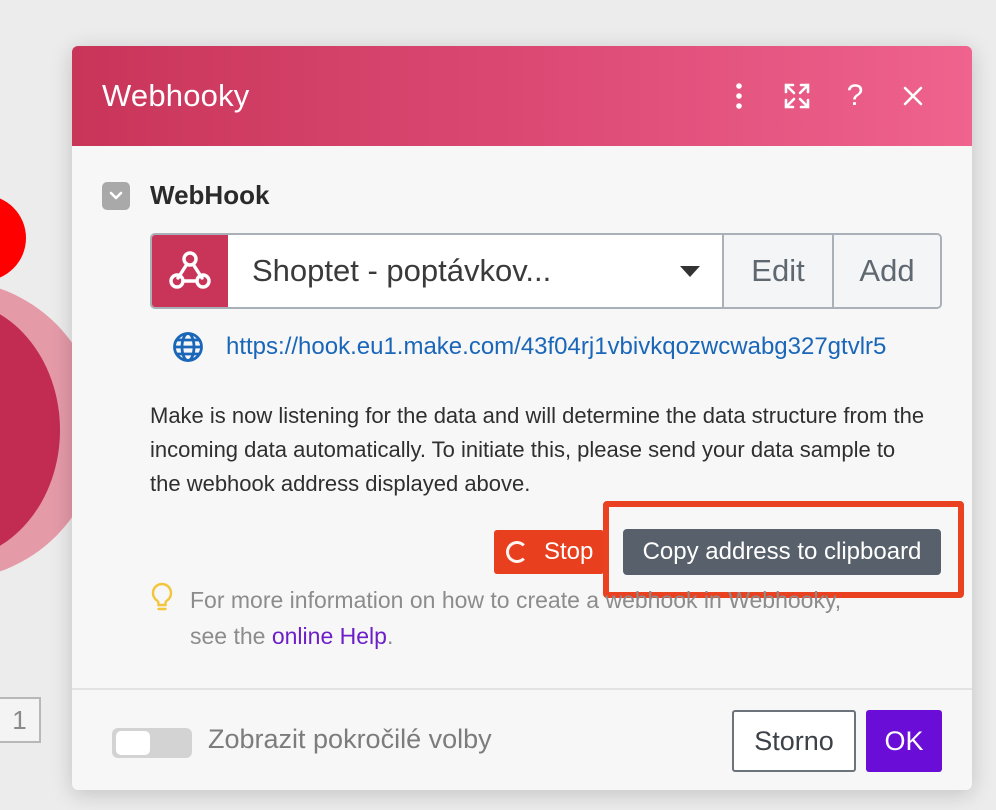 The image size is (996, 810). I want to click on spinner-icon, so click(517, 552).